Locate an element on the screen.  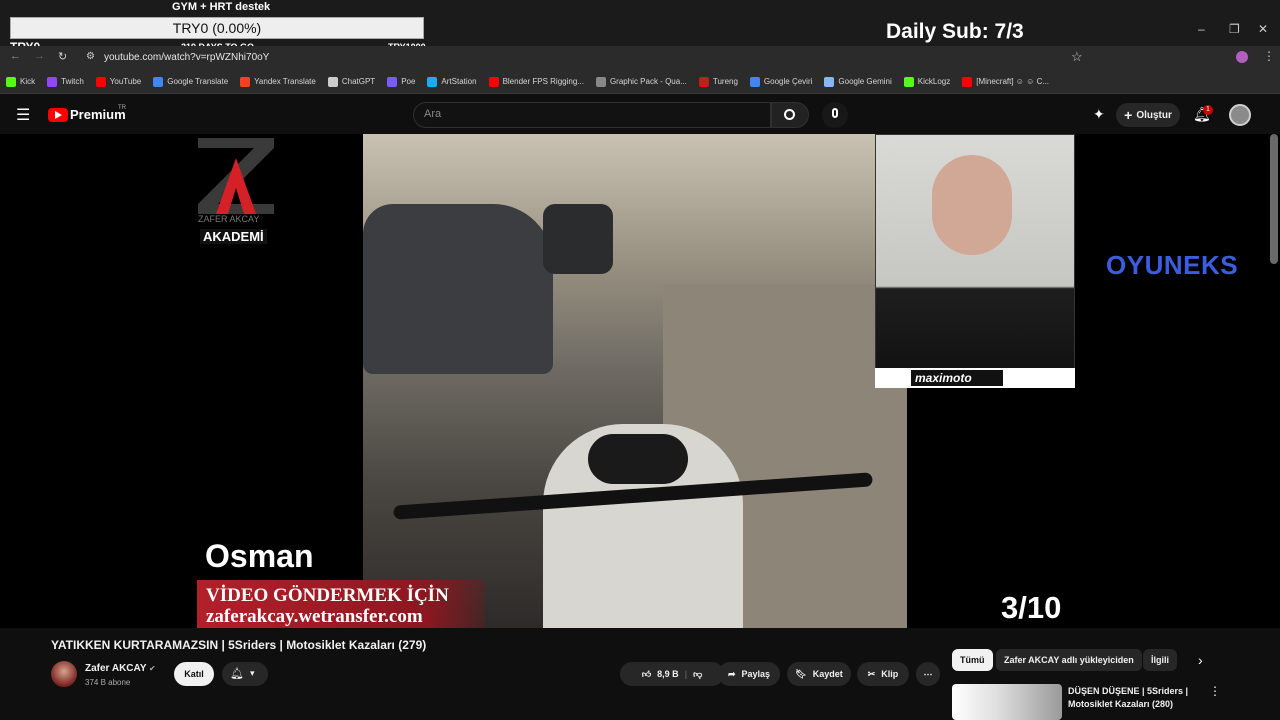
like-icon: 👍︎ is located at coordinates (646, 674).